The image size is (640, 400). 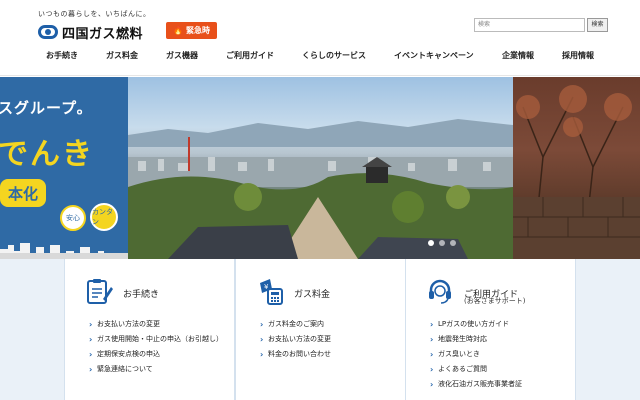 I want to click on search-input: 検索, so click(x=529, y=25).